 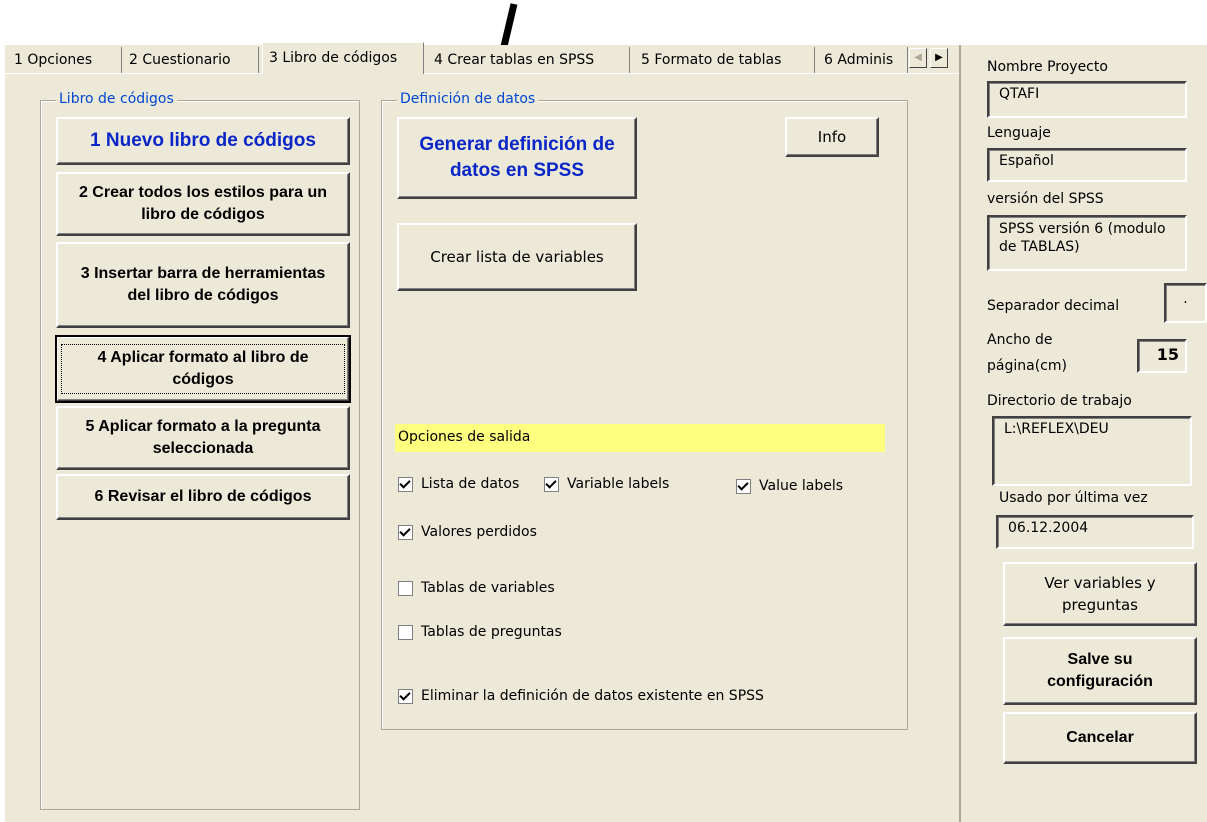 I want to click on last-used-field: 06.12.2004, so click(x=1095, y=532).